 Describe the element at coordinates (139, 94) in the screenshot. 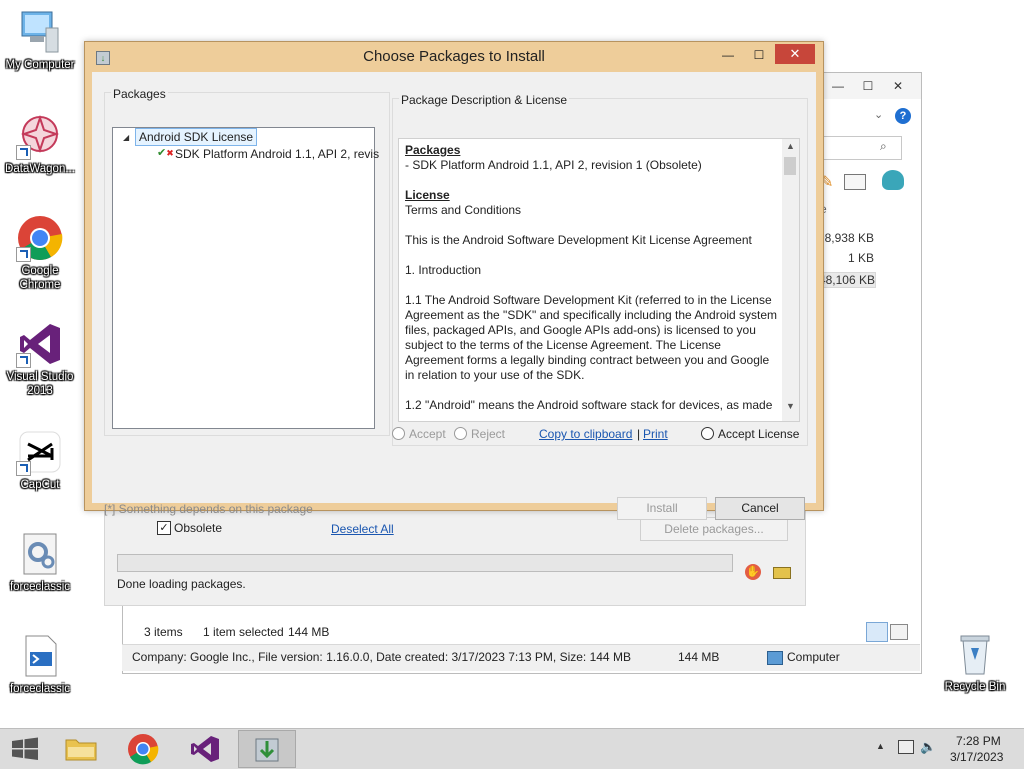

I see `packages-label: Packages` at that location.